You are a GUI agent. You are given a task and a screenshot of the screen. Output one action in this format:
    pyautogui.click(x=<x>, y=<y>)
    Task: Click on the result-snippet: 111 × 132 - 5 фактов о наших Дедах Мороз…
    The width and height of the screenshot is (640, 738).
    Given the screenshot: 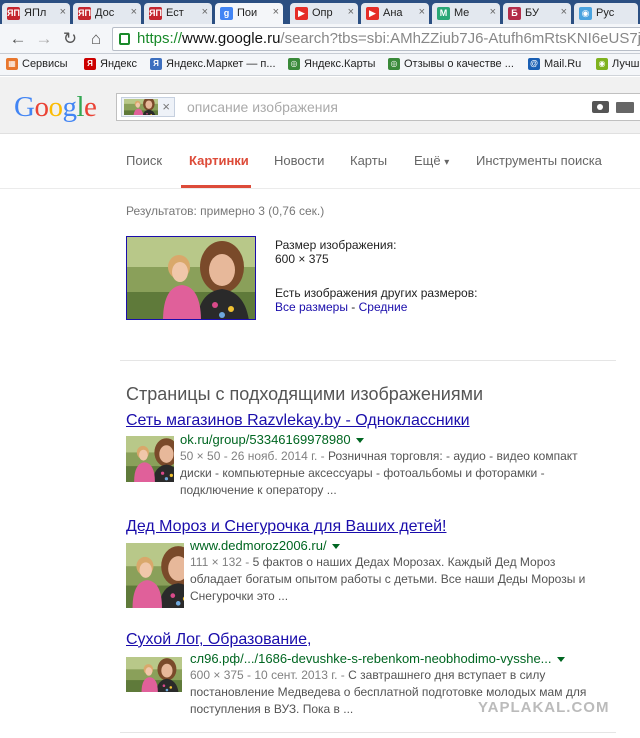 What is the action you would take?
    pyautogui.click(x=387, y=579)
    